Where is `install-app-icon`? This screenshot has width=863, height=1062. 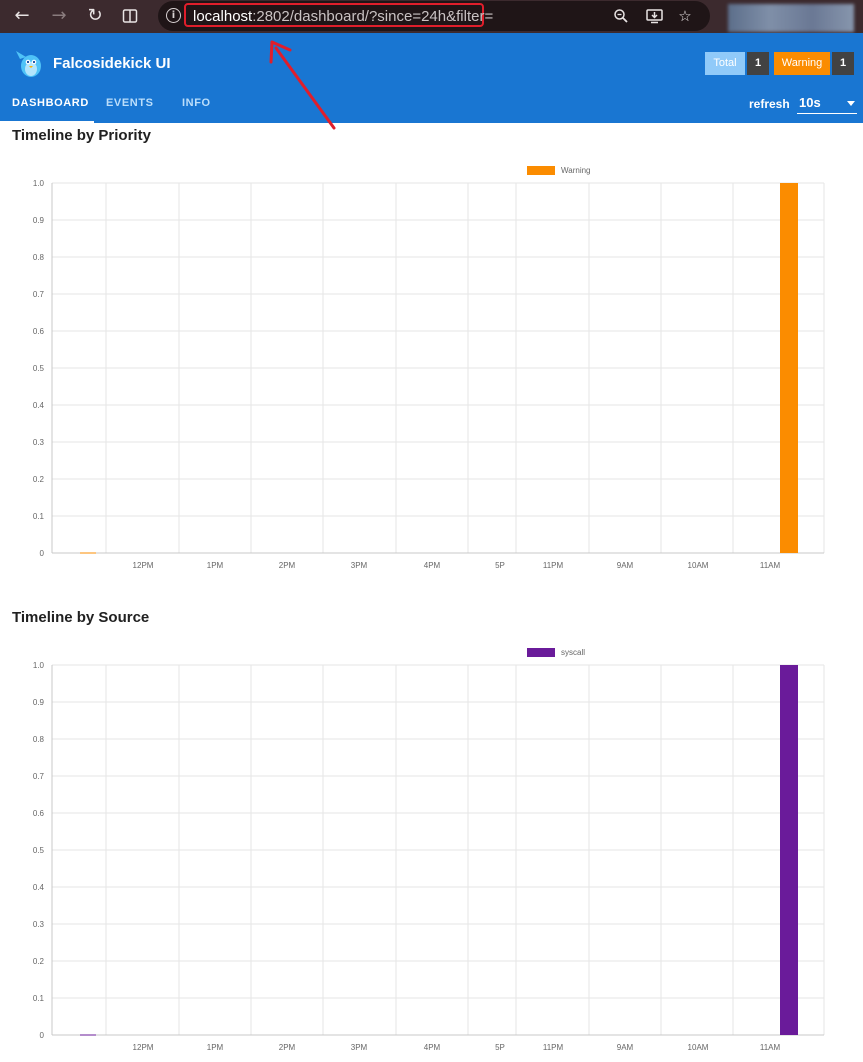
install-app-icon is located at coordinates (654, 16).